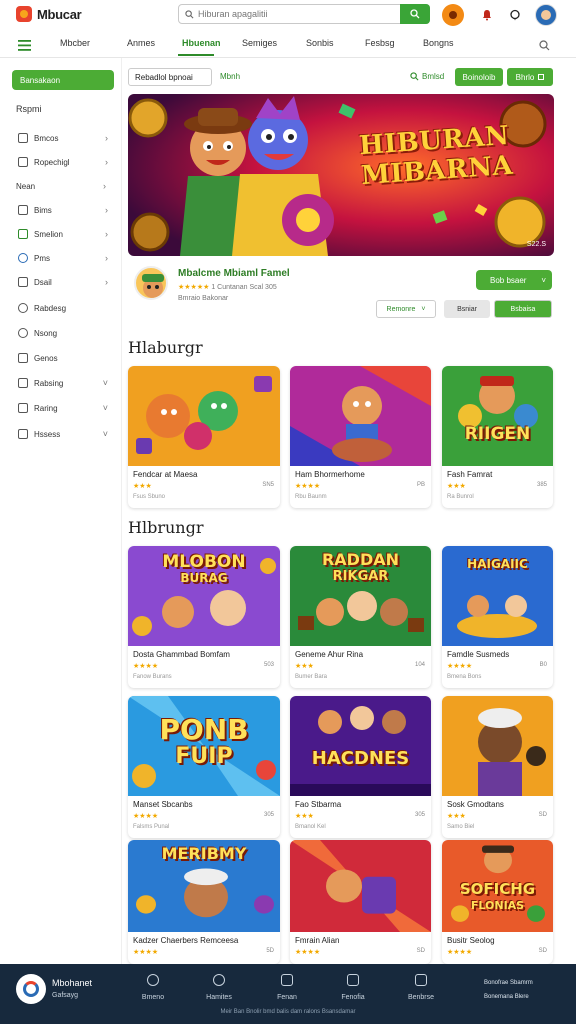 The height and width of the screenshot is (1024, 576). I want to click on sidebar-item-dsail: Dsail ›, so click(64, 282).